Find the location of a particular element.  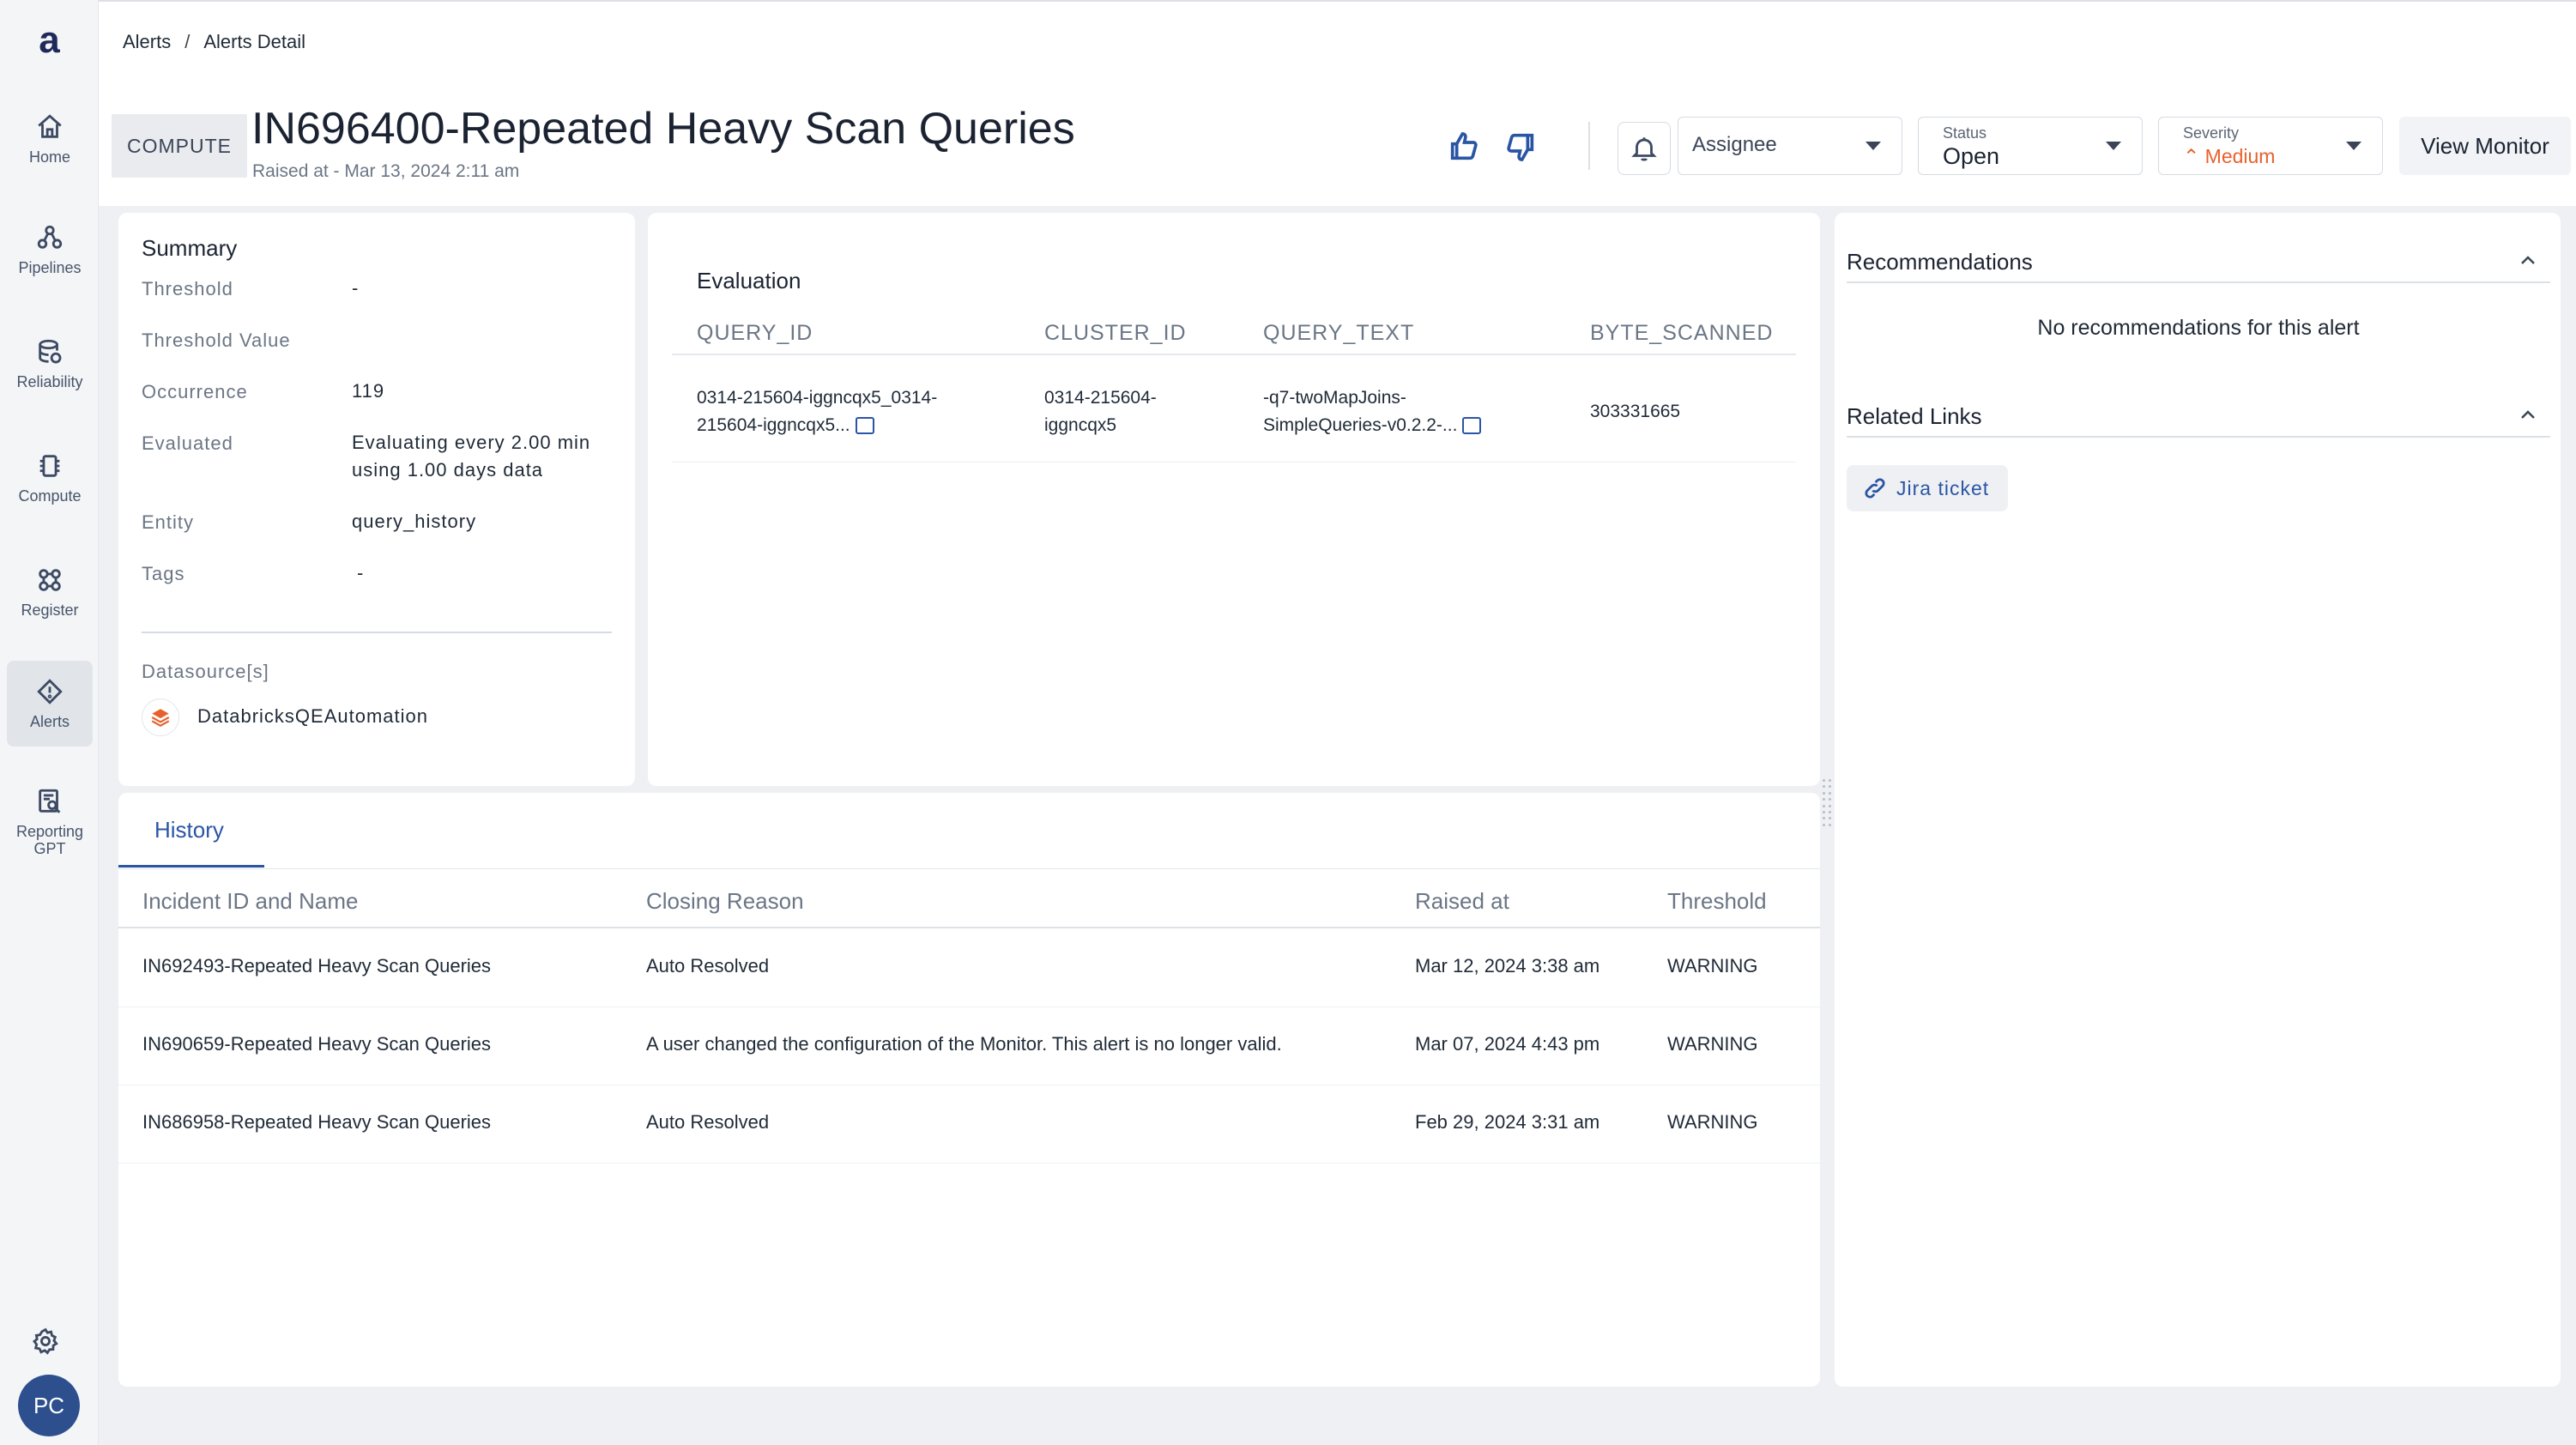

settings-button is located at coordinates (48, 1344).